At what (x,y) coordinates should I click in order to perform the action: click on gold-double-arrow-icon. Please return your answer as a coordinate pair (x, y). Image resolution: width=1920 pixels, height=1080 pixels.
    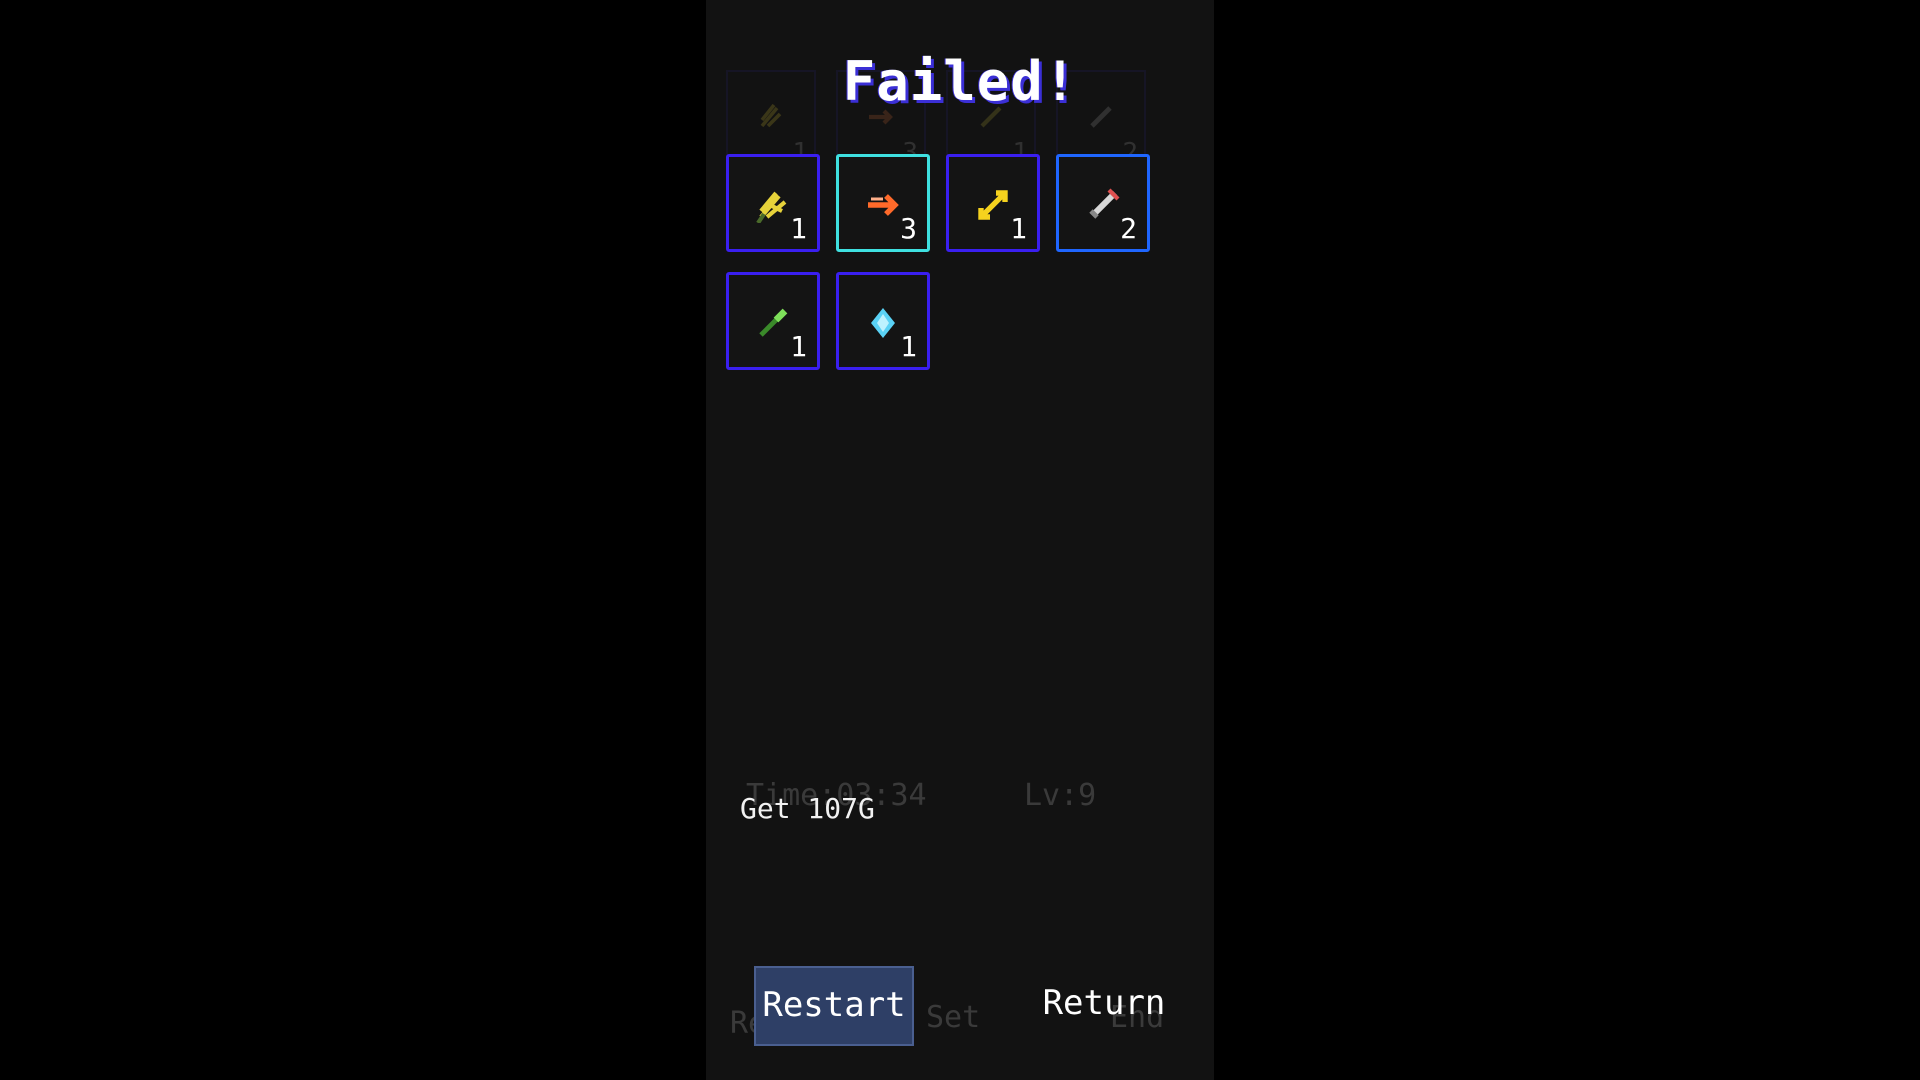
    Looking at the image, I should click on (993, 205).